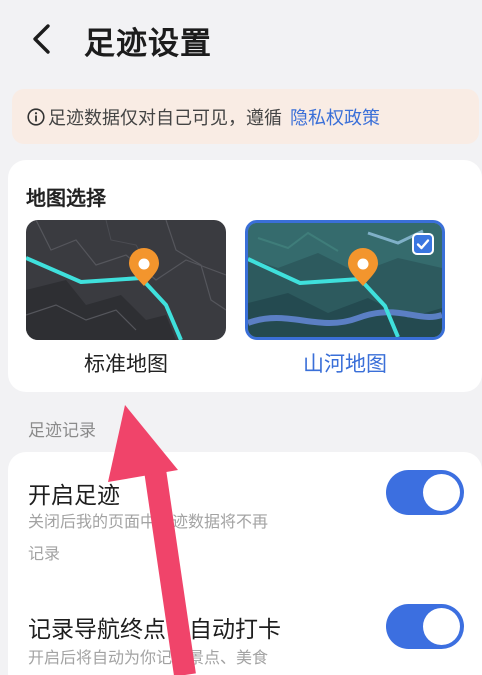 The image size is (482, 675). What do you see at coordinates (423, 244) in the screenshot?
I see `selected-check-icon` at bounding box center [423, 244].